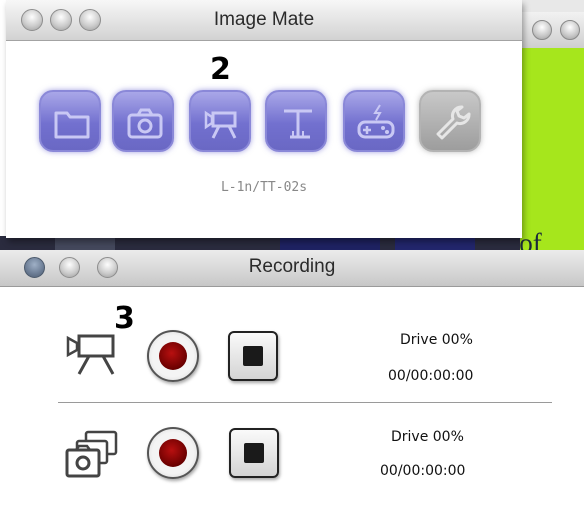 The image size is (584, 523). What do you see at coordinates (453, 122) in the screenshot?
I see `wrench-icon` at bounding box center [453, 122].